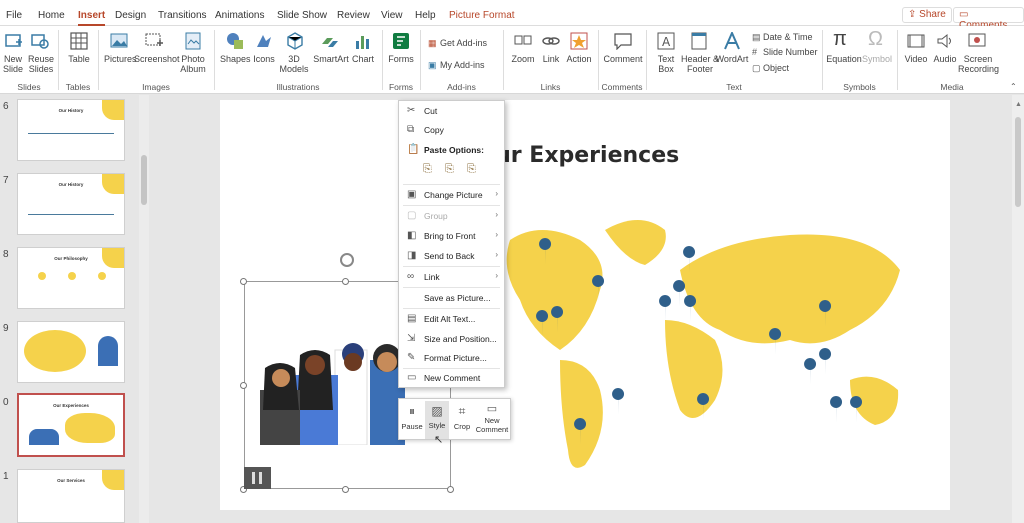 The image size is (1024, 523). Describe the element at coordinates (551, 59) in the screenshot. I see `link-button: Link` at that location.